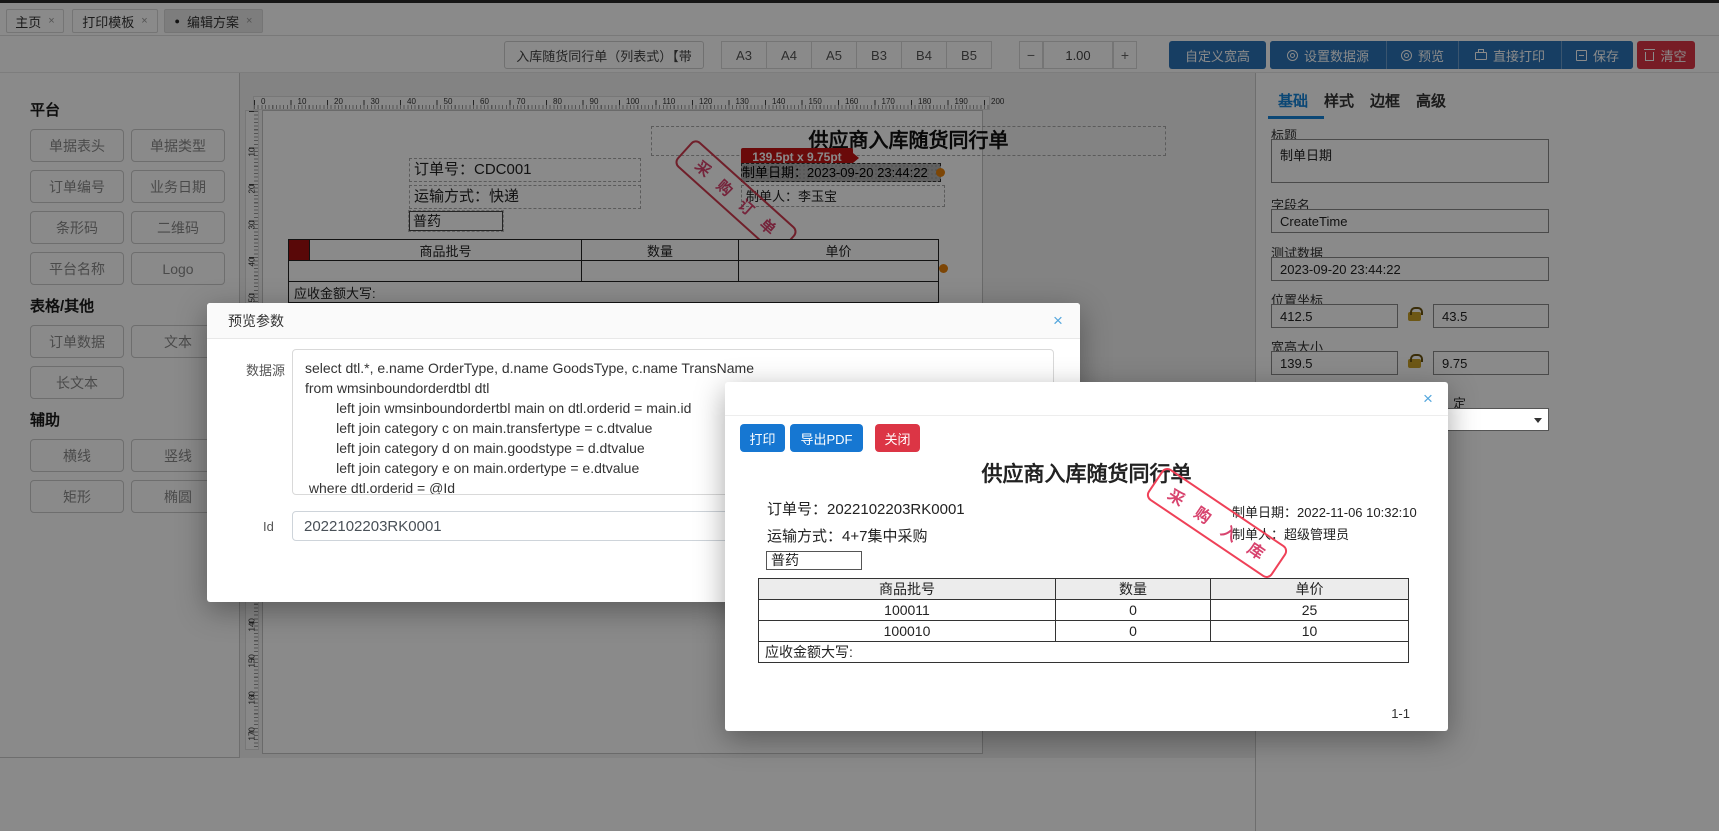  Describe the element at coordinates (847, 536) in the screenshot. I see `preview-transport: 运输方式：4+7集中采购` at that location.